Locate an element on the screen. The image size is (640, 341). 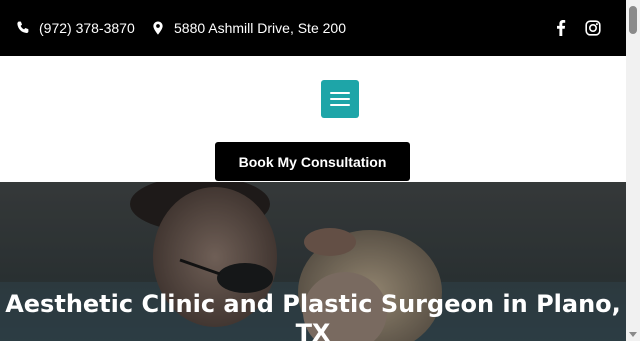
map-marker-icon is located at coordinates (158, 28).